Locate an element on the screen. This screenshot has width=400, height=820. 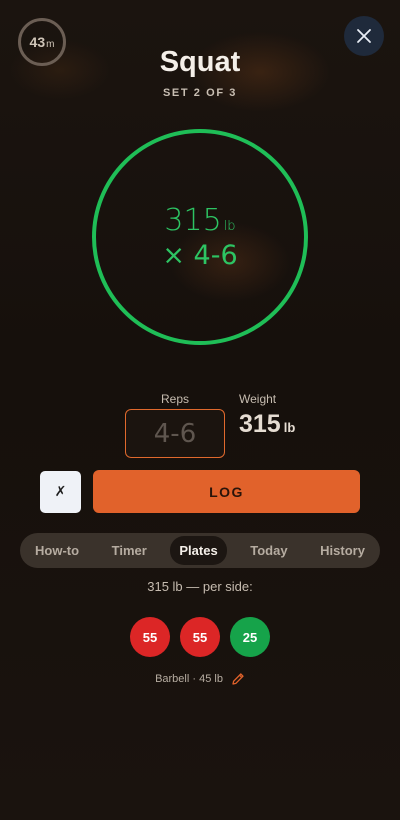
skip-set-button: ✗ is located at coordinates (60, 492).